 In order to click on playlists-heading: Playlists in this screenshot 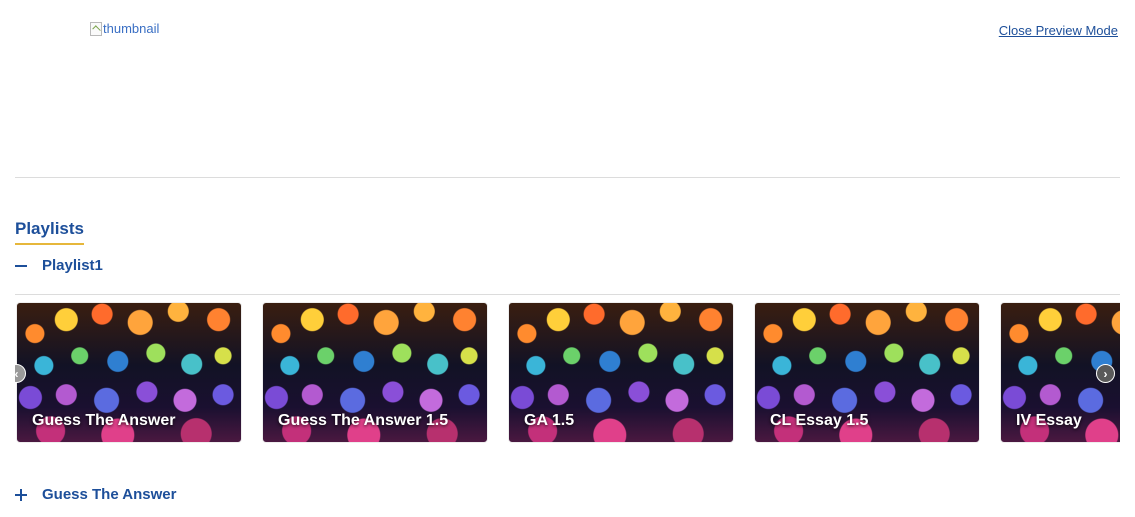, I will do `click(49, 232)`.